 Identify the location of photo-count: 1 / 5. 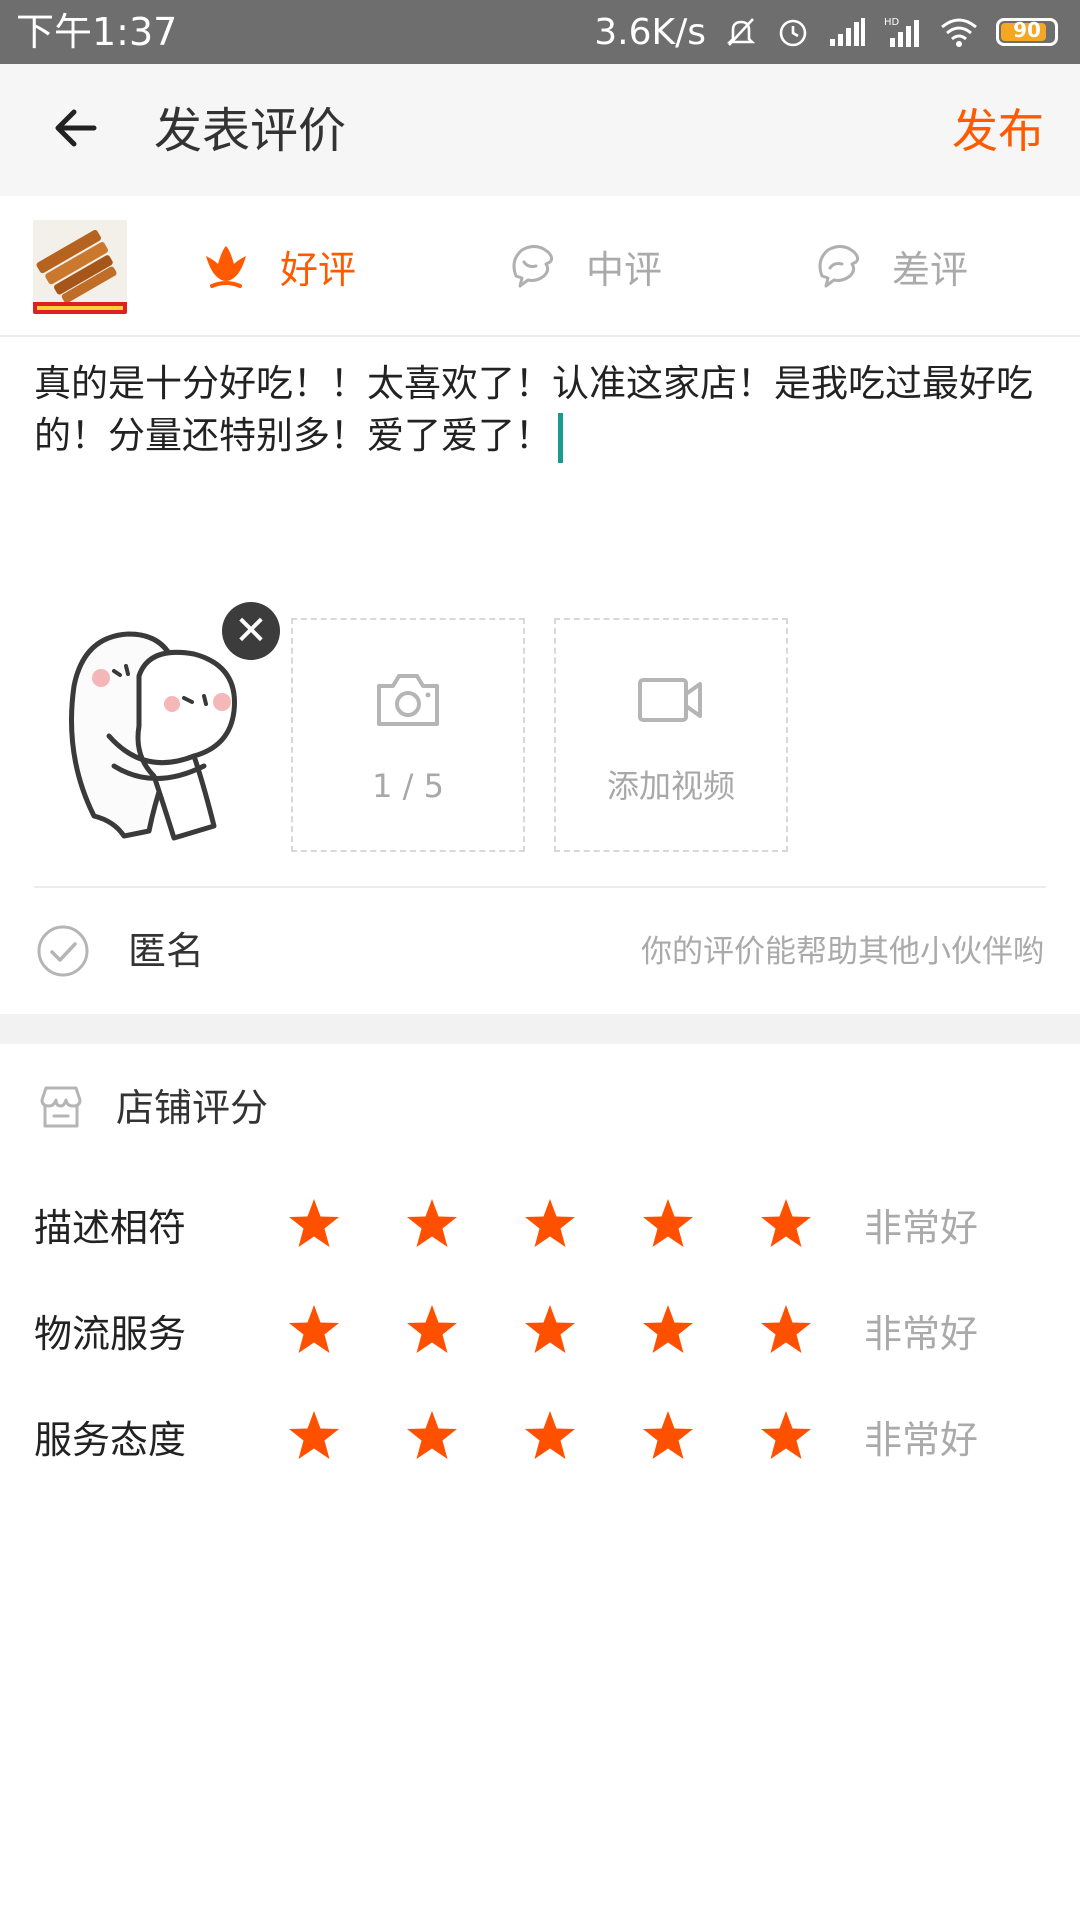
(408, 786).